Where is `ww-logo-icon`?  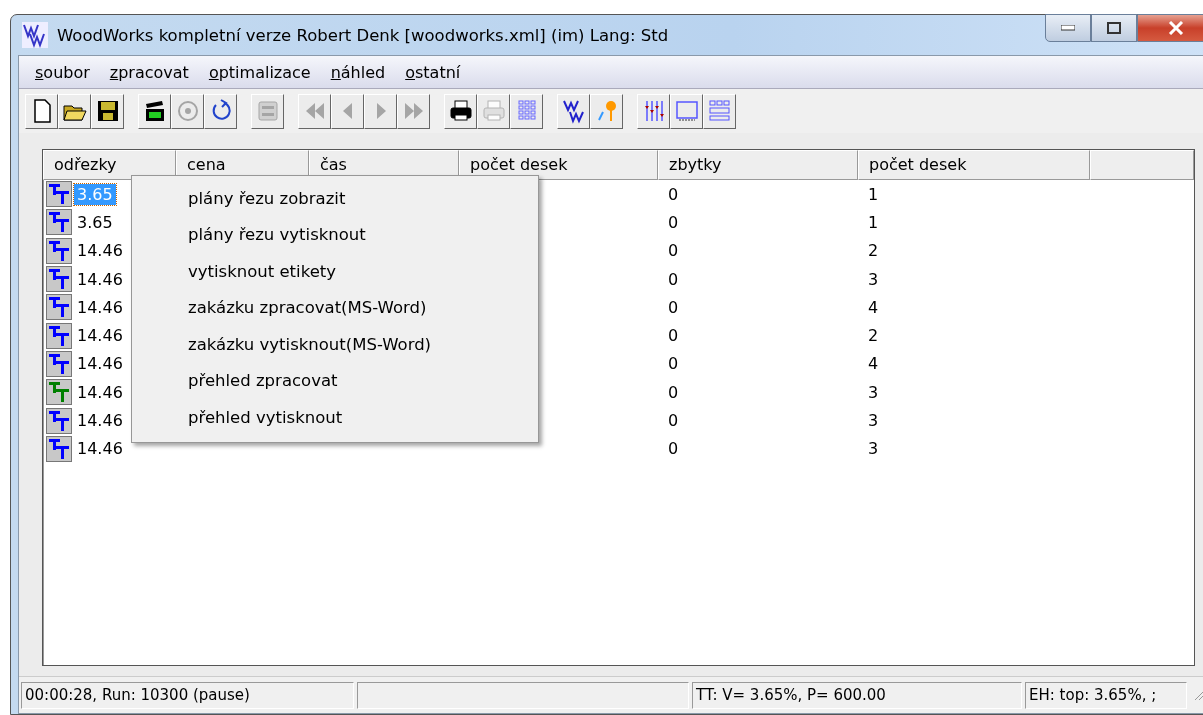 ww-logo-icon is located at coordinates (573, 112).